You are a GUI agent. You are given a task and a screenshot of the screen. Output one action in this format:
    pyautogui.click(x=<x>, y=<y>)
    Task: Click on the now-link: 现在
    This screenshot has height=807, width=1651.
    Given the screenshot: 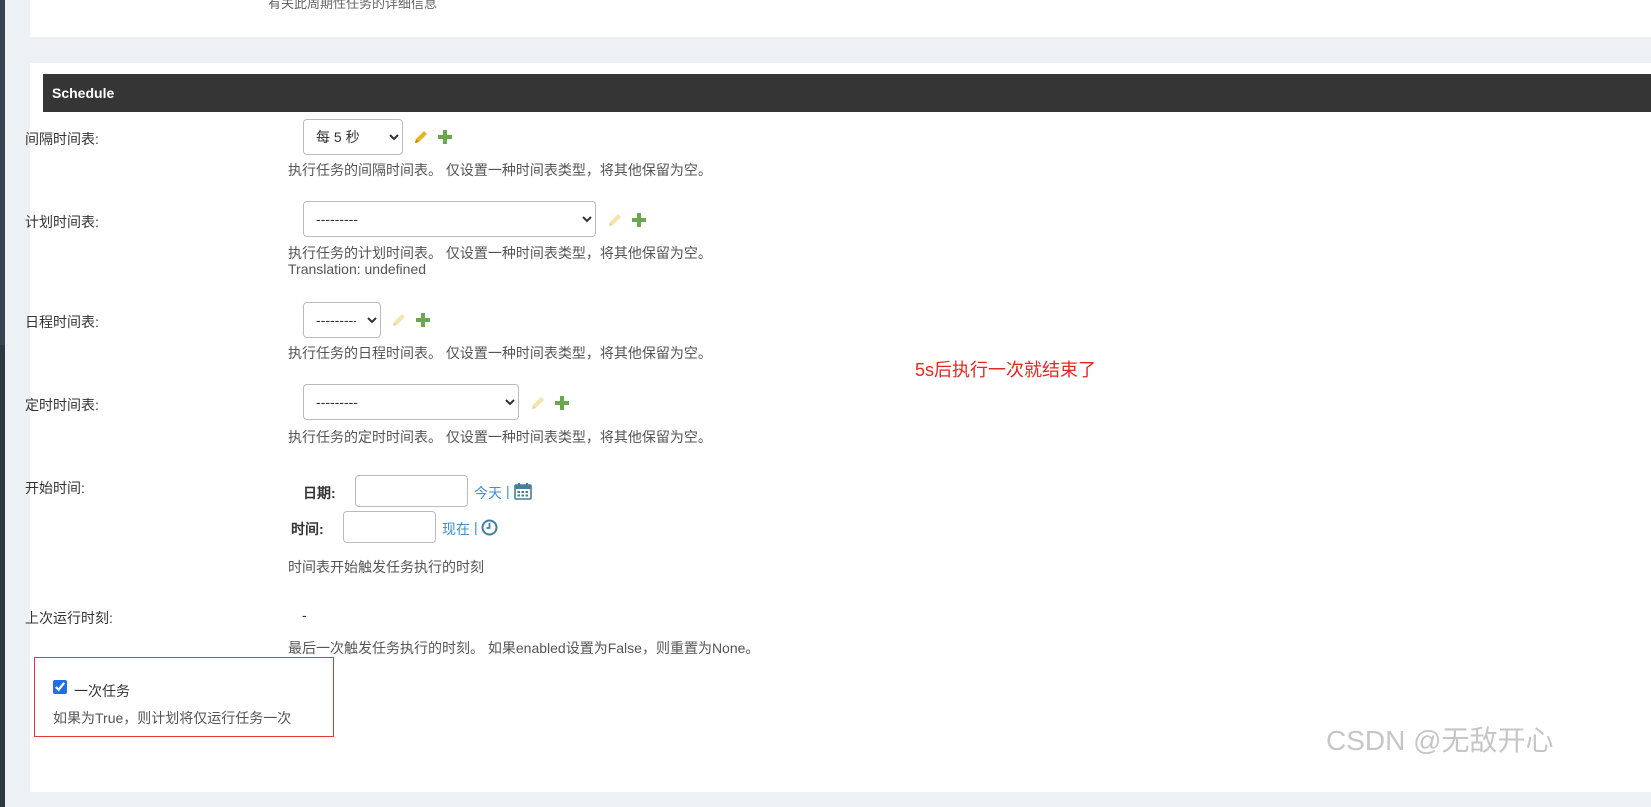 What is the action you would take?
    pyautogui.click(x=456, y=529)
    